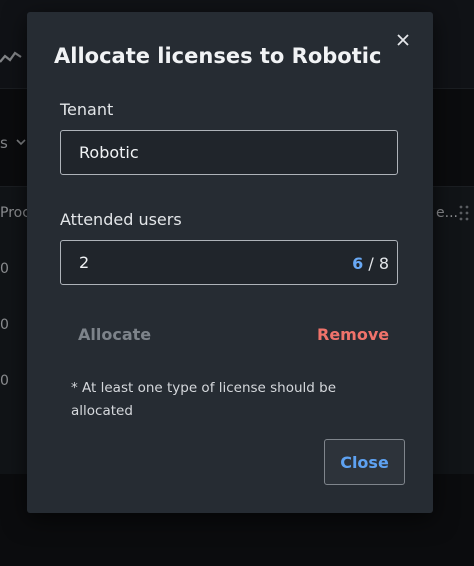 The image size is (474, 566). I want to click on close-icon, so click(403, 40).